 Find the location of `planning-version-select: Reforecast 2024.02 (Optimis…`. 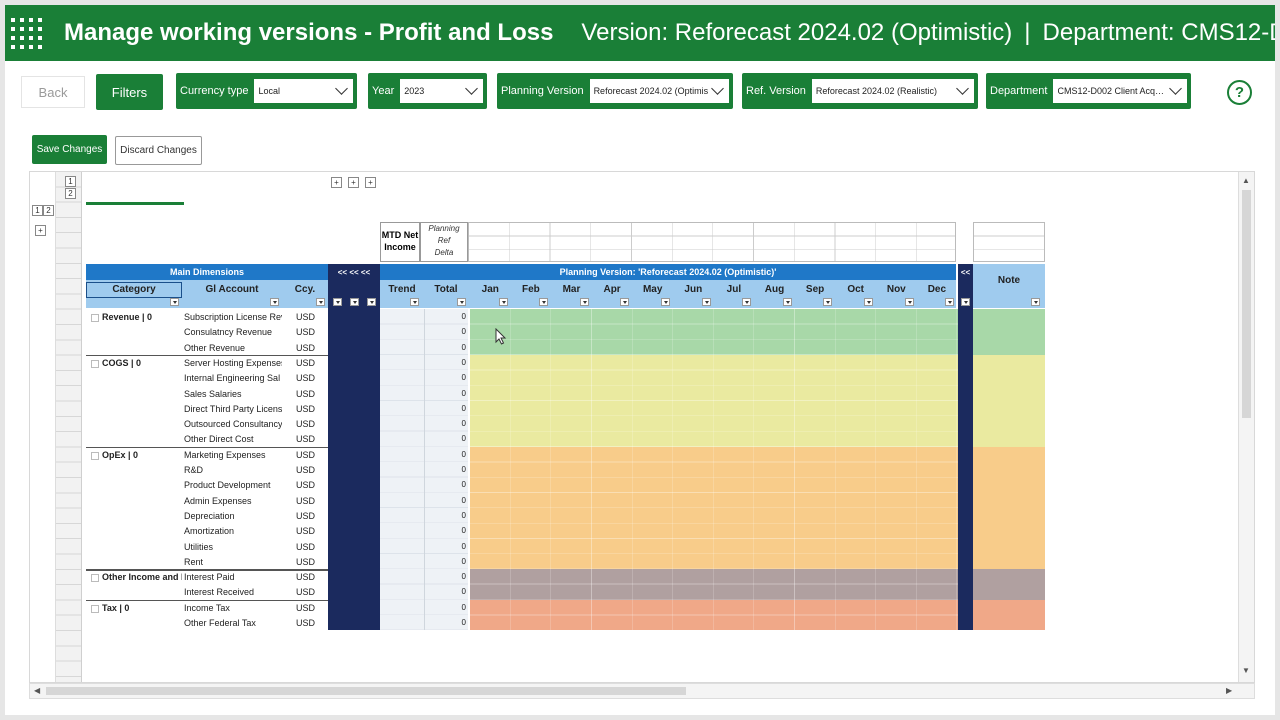

planning-version-select: Reforecast 2024.02 (Optimis… is located at coordinates (659, 91).